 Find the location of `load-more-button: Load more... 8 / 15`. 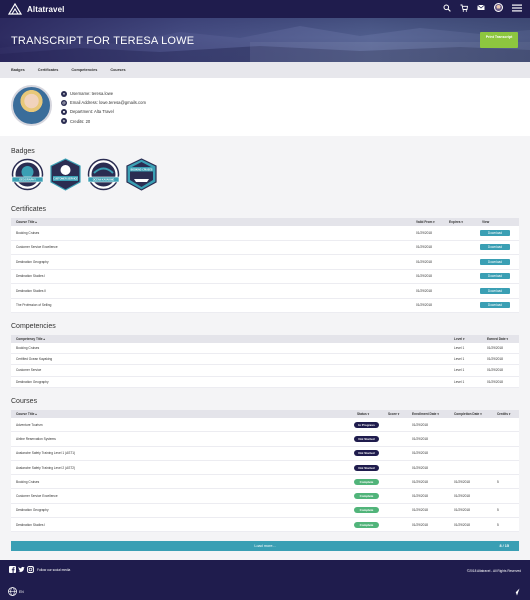

load-more-button: Load more... 8 / 15 is located at coordinates (265, 546).